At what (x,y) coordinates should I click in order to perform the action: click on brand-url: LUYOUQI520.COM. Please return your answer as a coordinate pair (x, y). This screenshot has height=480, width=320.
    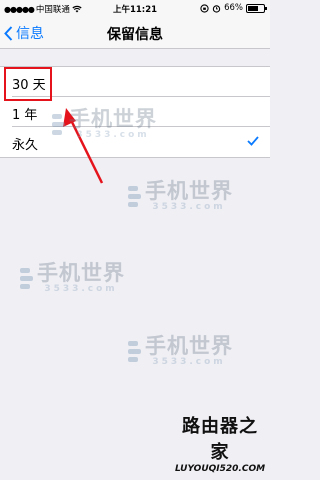
    Looking at the image, I should click on (220, 469).